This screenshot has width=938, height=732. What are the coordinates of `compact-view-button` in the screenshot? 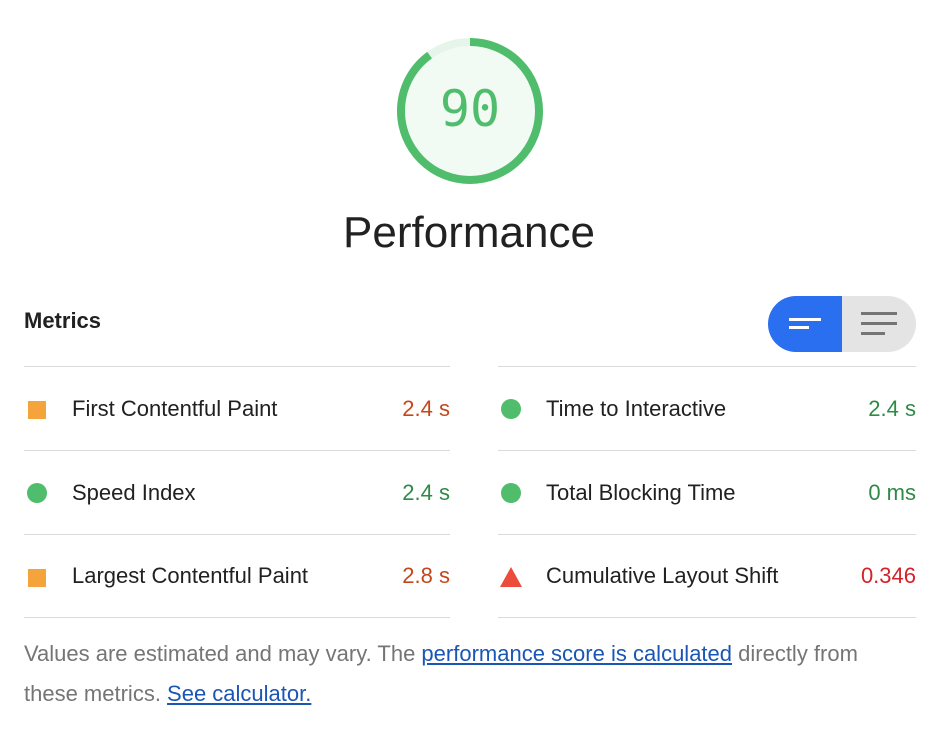 It's located at (805, 324).